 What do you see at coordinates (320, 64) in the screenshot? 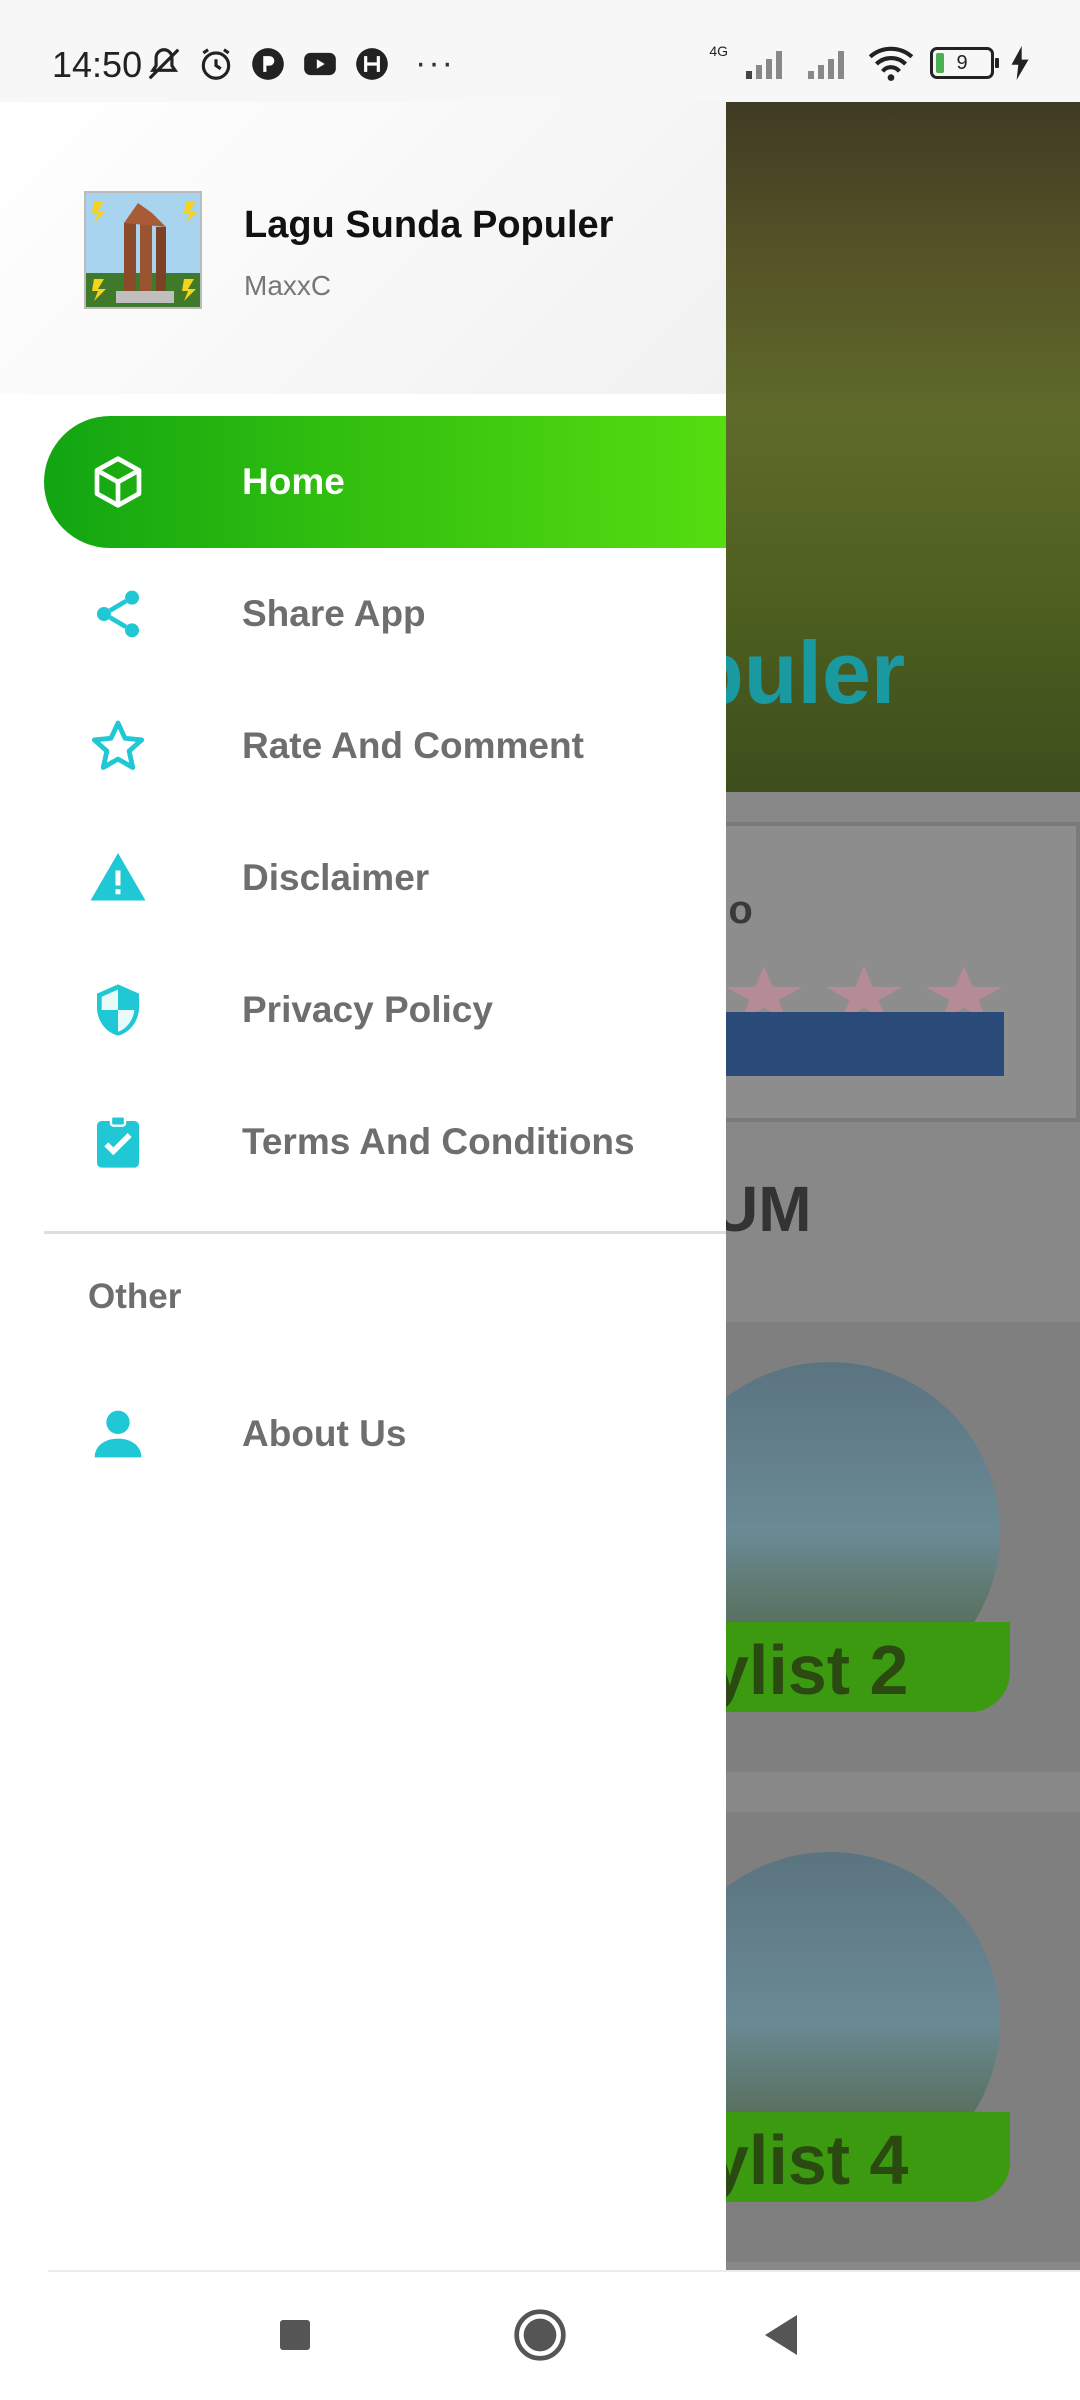
I see `youtube-icon` at bounding box center [320, 64].